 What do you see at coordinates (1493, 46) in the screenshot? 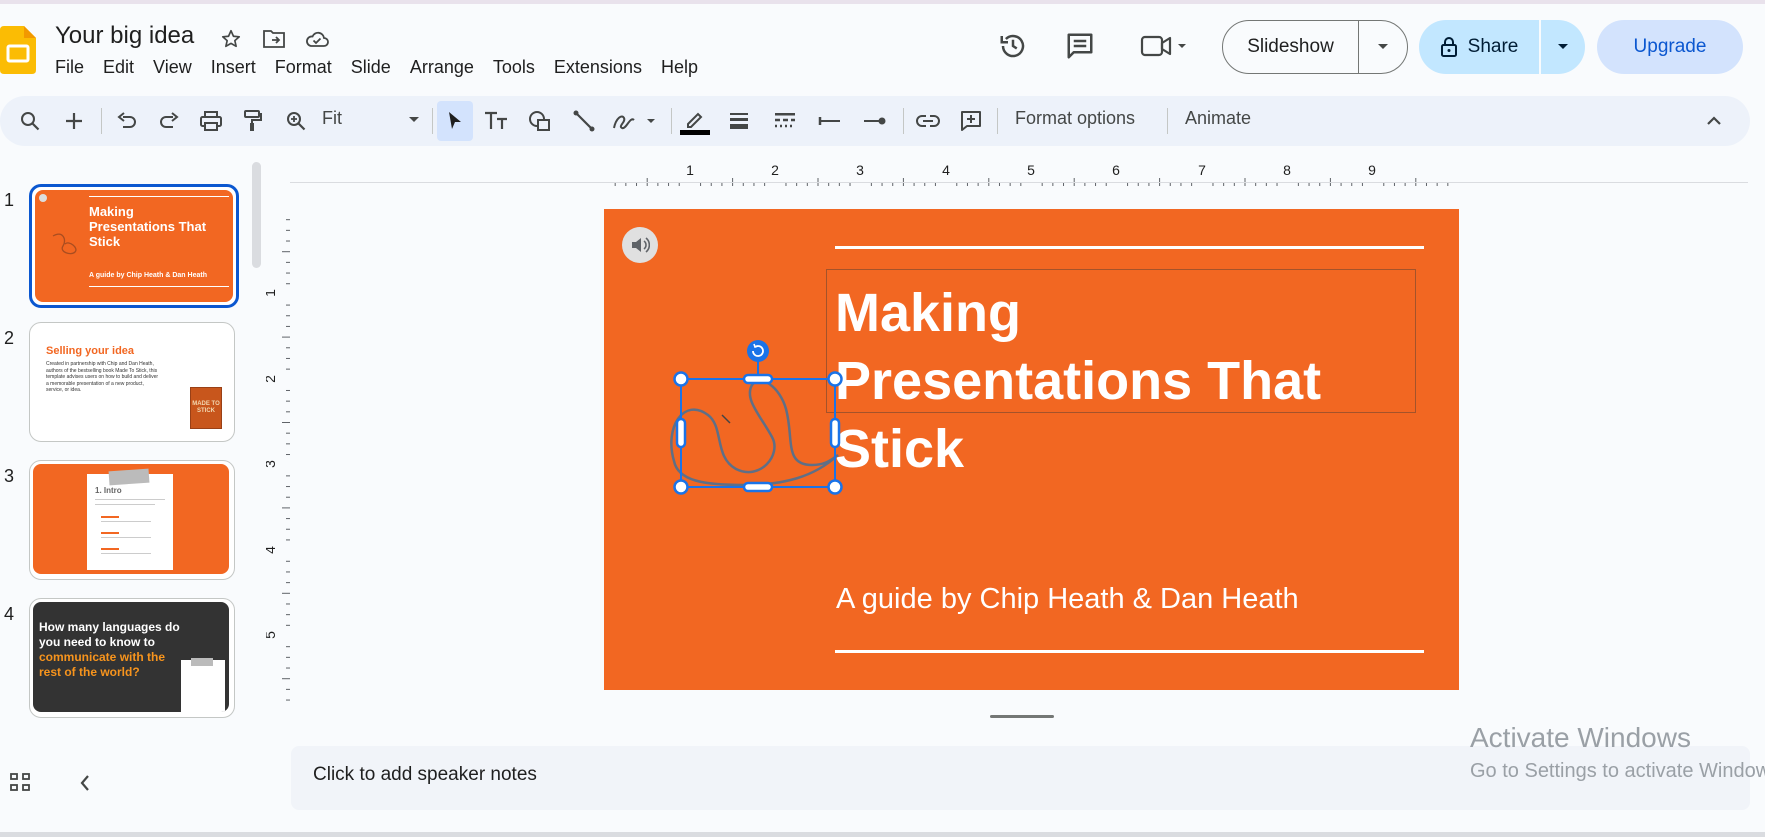
I see `share-label: Share` at bounding box center [1493, 46].